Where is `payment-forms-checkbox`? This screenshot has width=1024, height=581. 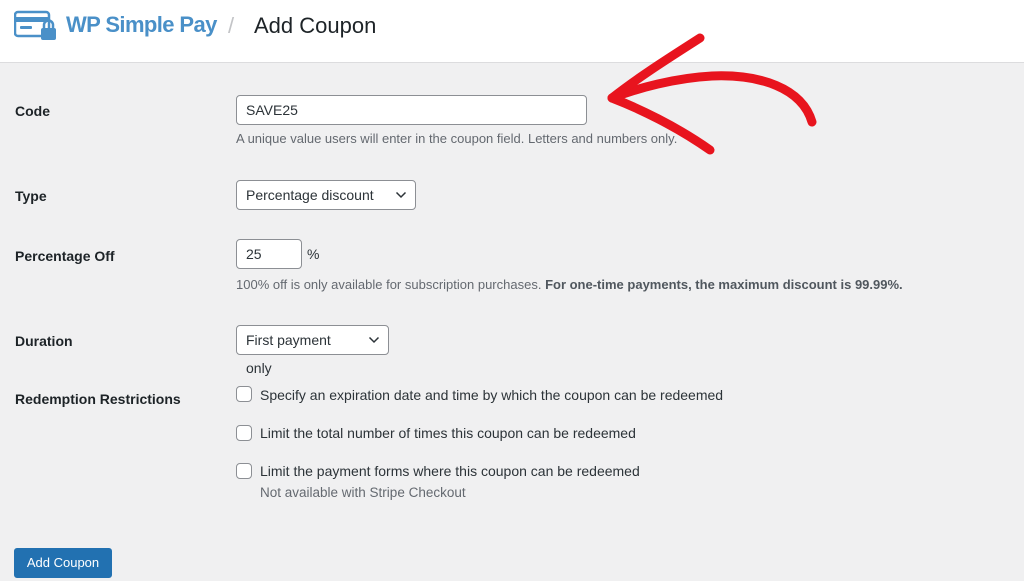 payment-forms-checkbox is located at coordinates (244, 471).